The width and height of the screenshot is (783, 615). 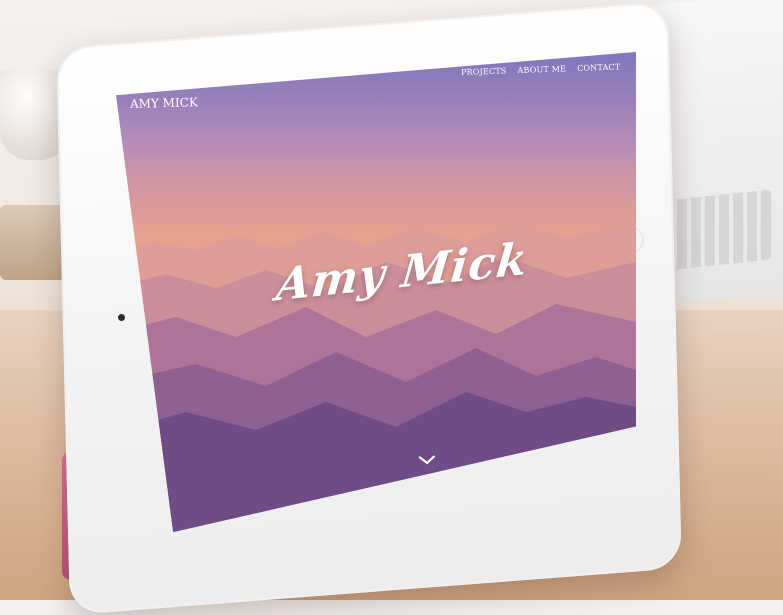 I want to click on site-logo: AMY MICK, so click(x=164, y=103).